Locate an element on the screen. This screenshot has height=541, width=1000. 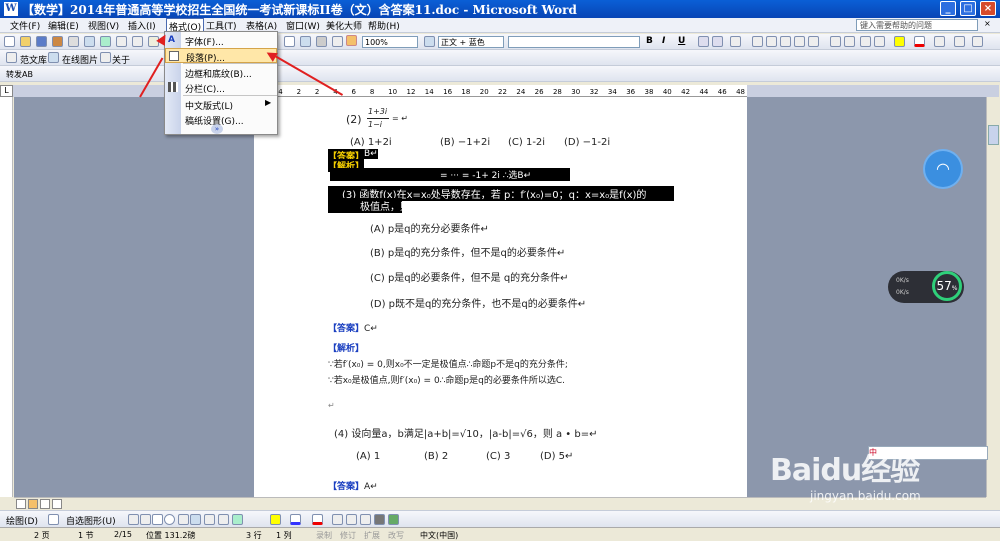
diagram-icon is located at coordinates (209, 519).